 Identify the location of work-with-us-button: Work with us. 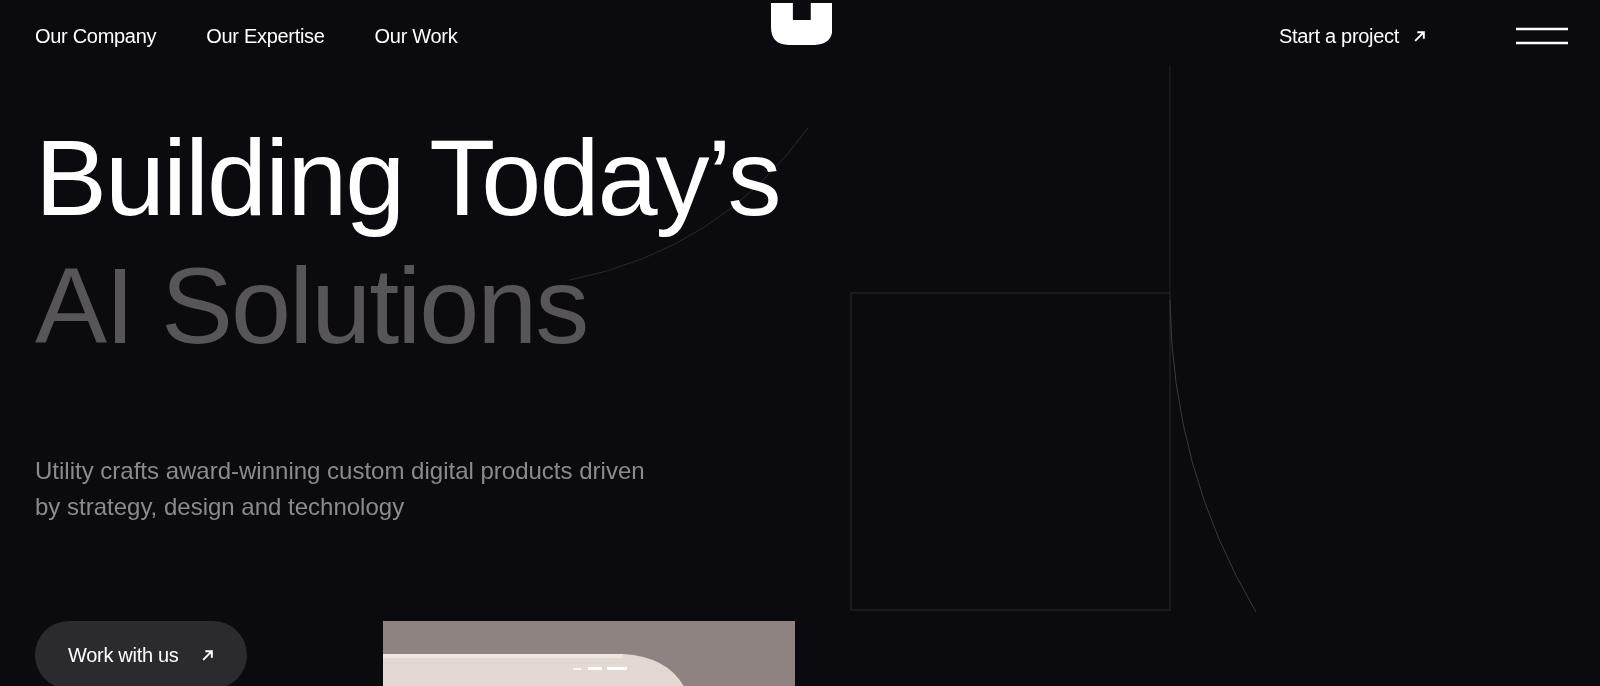
(141, 653).